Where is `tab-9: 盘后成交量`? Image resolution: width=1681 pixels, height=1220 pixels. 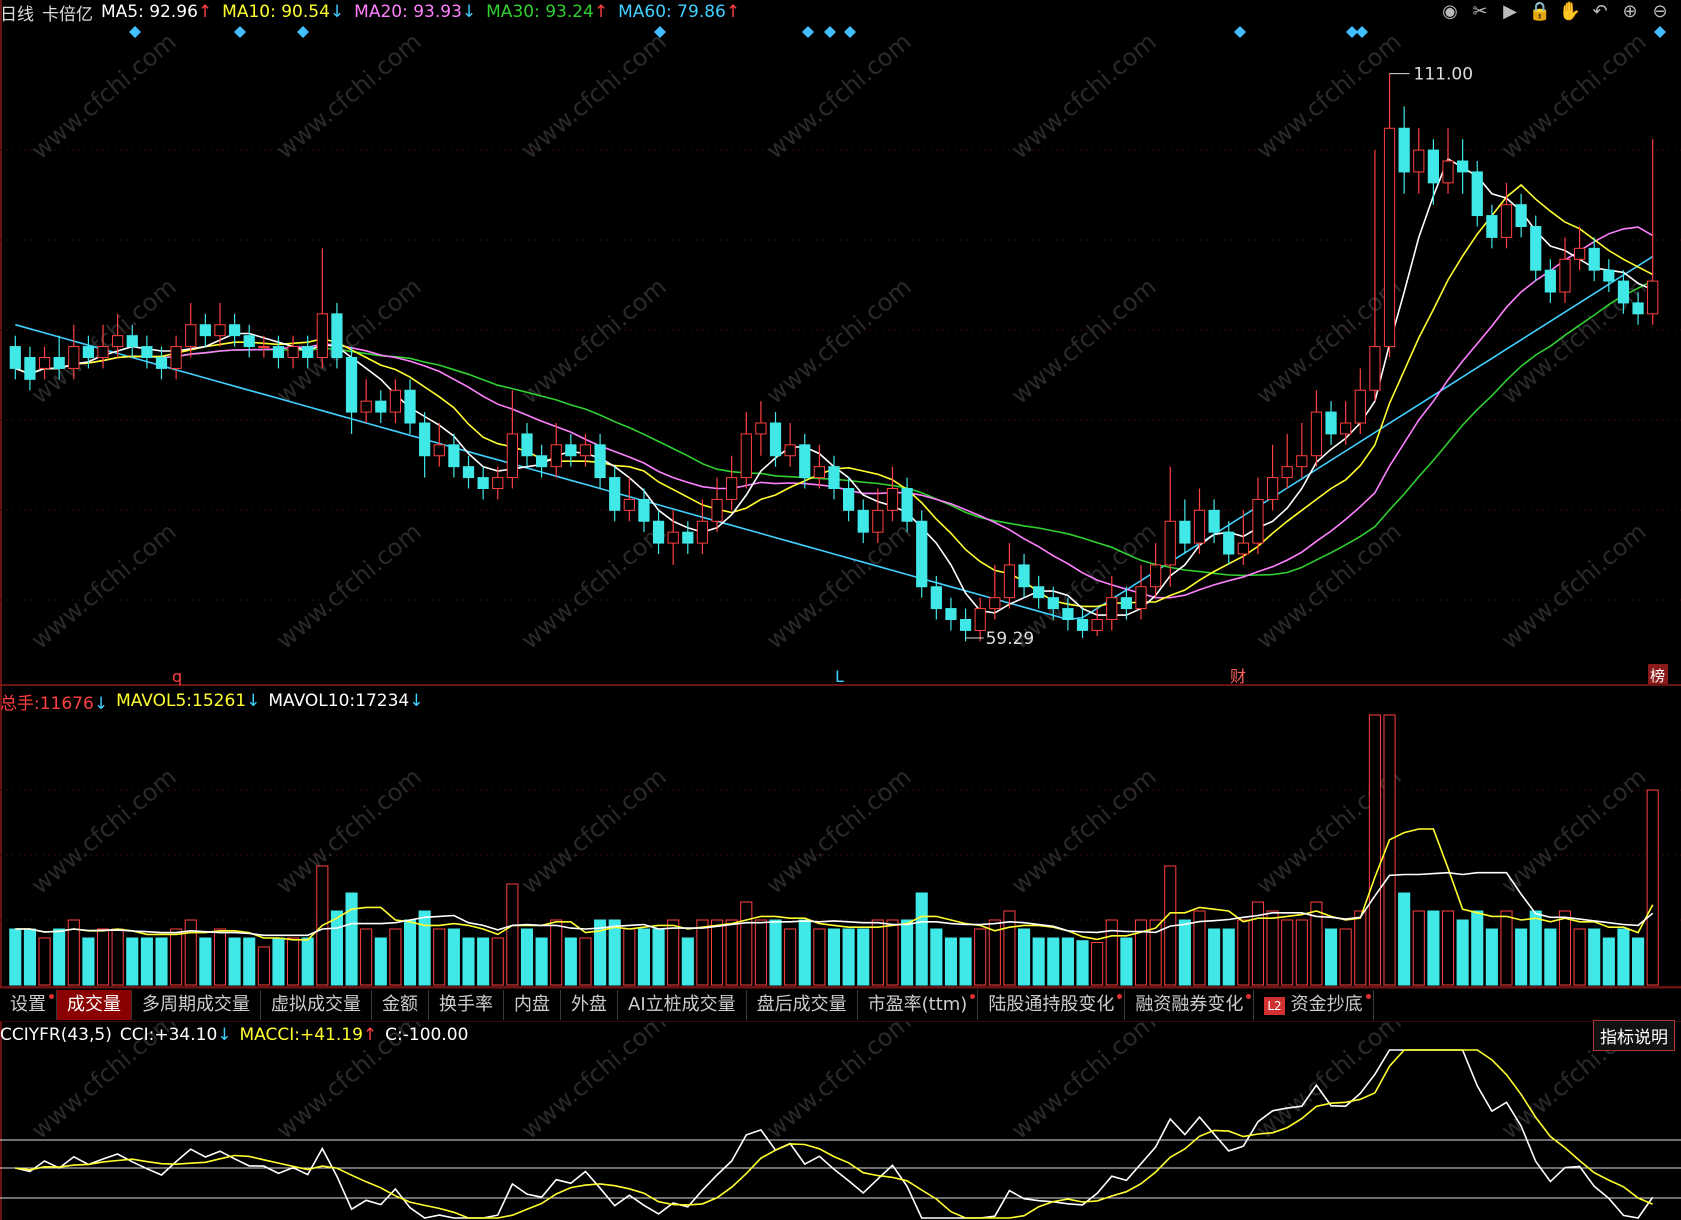 tab-9: 盘后成交量 is located at coordinates (802, 1005).